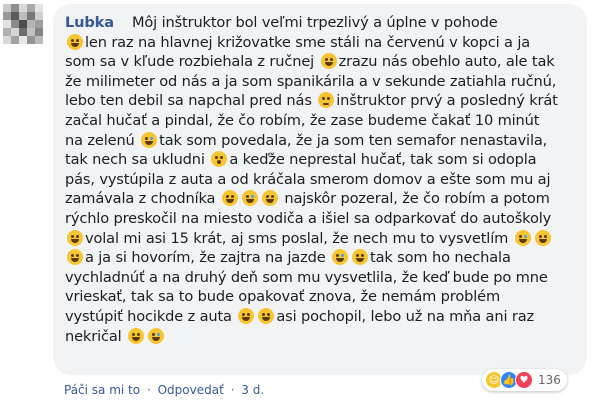 The image size is (593, 409). What do you see at coordinates (417, 199) in the screenshot?
I see `comment-text: najskôr pozeral, že čo robím a potom` at bounding box center [417, 199].